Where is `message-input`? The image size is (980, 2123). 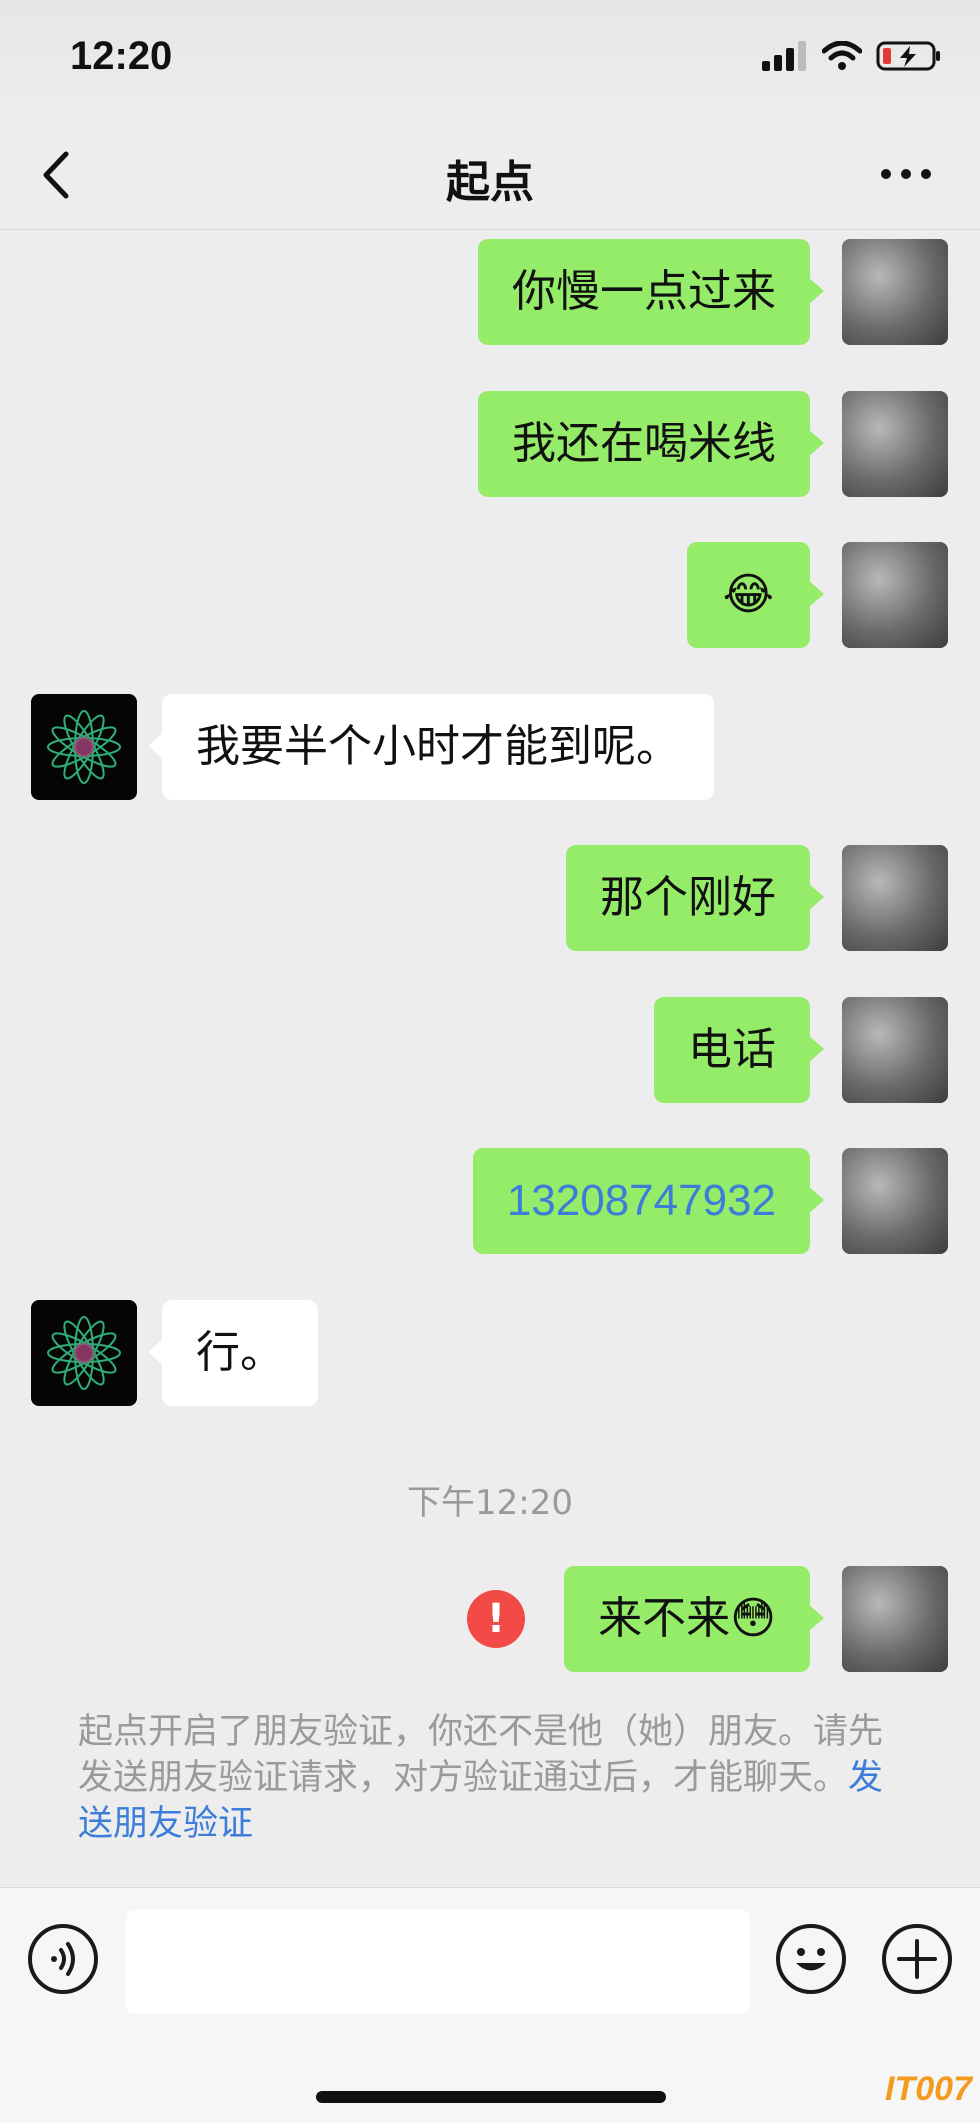
message-input is located at coordinates (438, 1962).